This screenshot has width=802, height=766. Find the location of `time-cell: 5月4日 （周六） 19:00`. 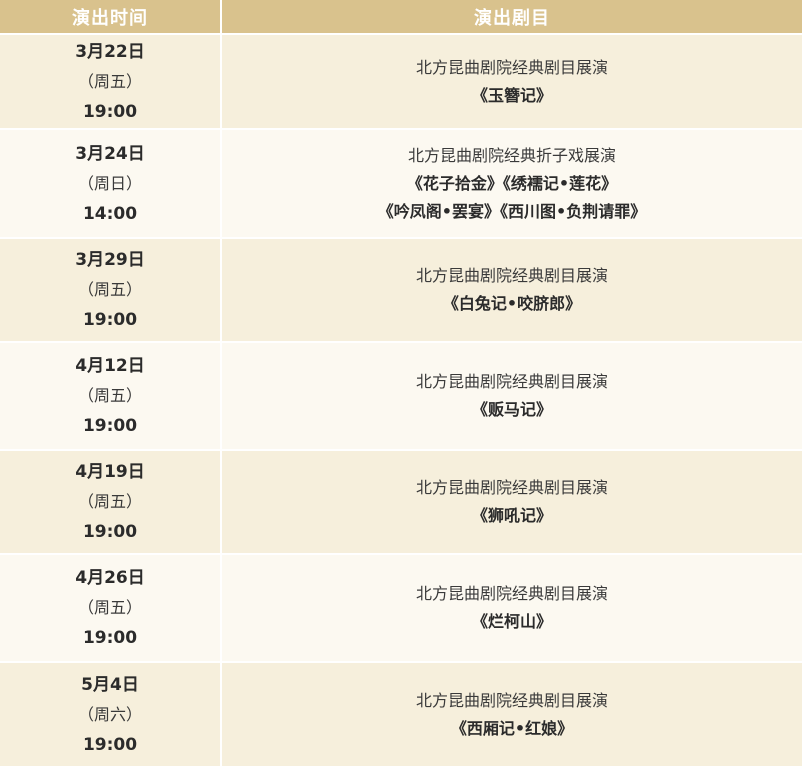

time-cell: 5月4日 （周六） 19:00 is located at coordinates (111, 714).